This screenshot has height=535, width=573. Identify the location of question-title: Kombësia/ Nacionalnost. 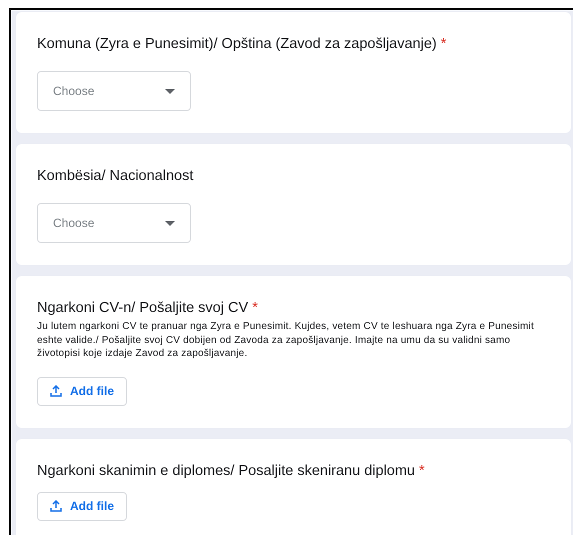
(115, 176).